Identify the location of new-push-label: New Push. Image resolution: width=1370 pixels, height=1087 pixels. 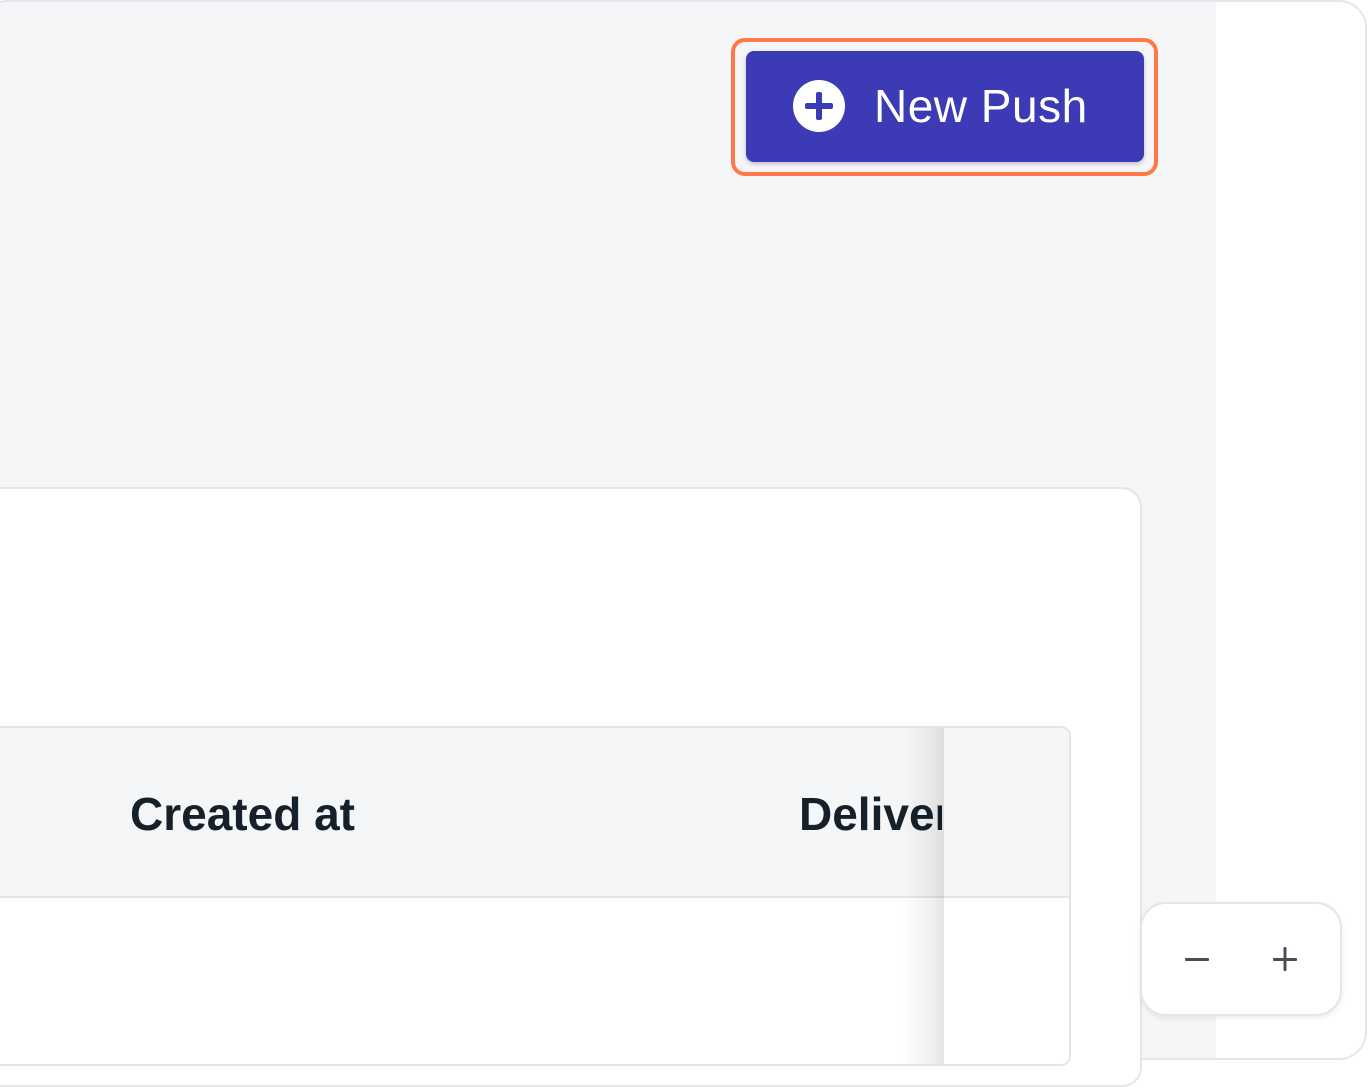
(981, 106).